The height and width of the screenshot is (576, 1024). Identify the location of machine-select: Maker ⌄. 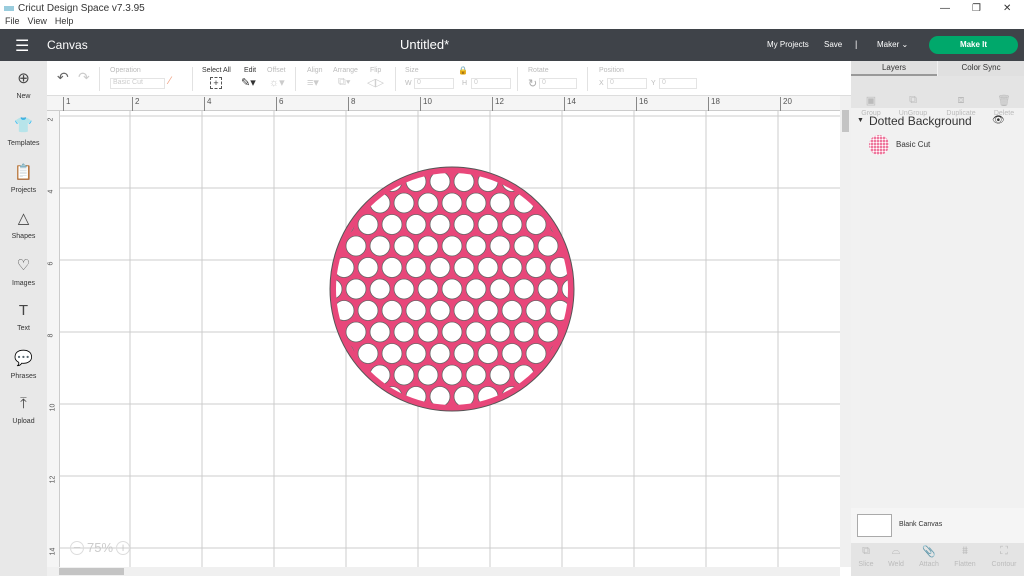
(892, 44).